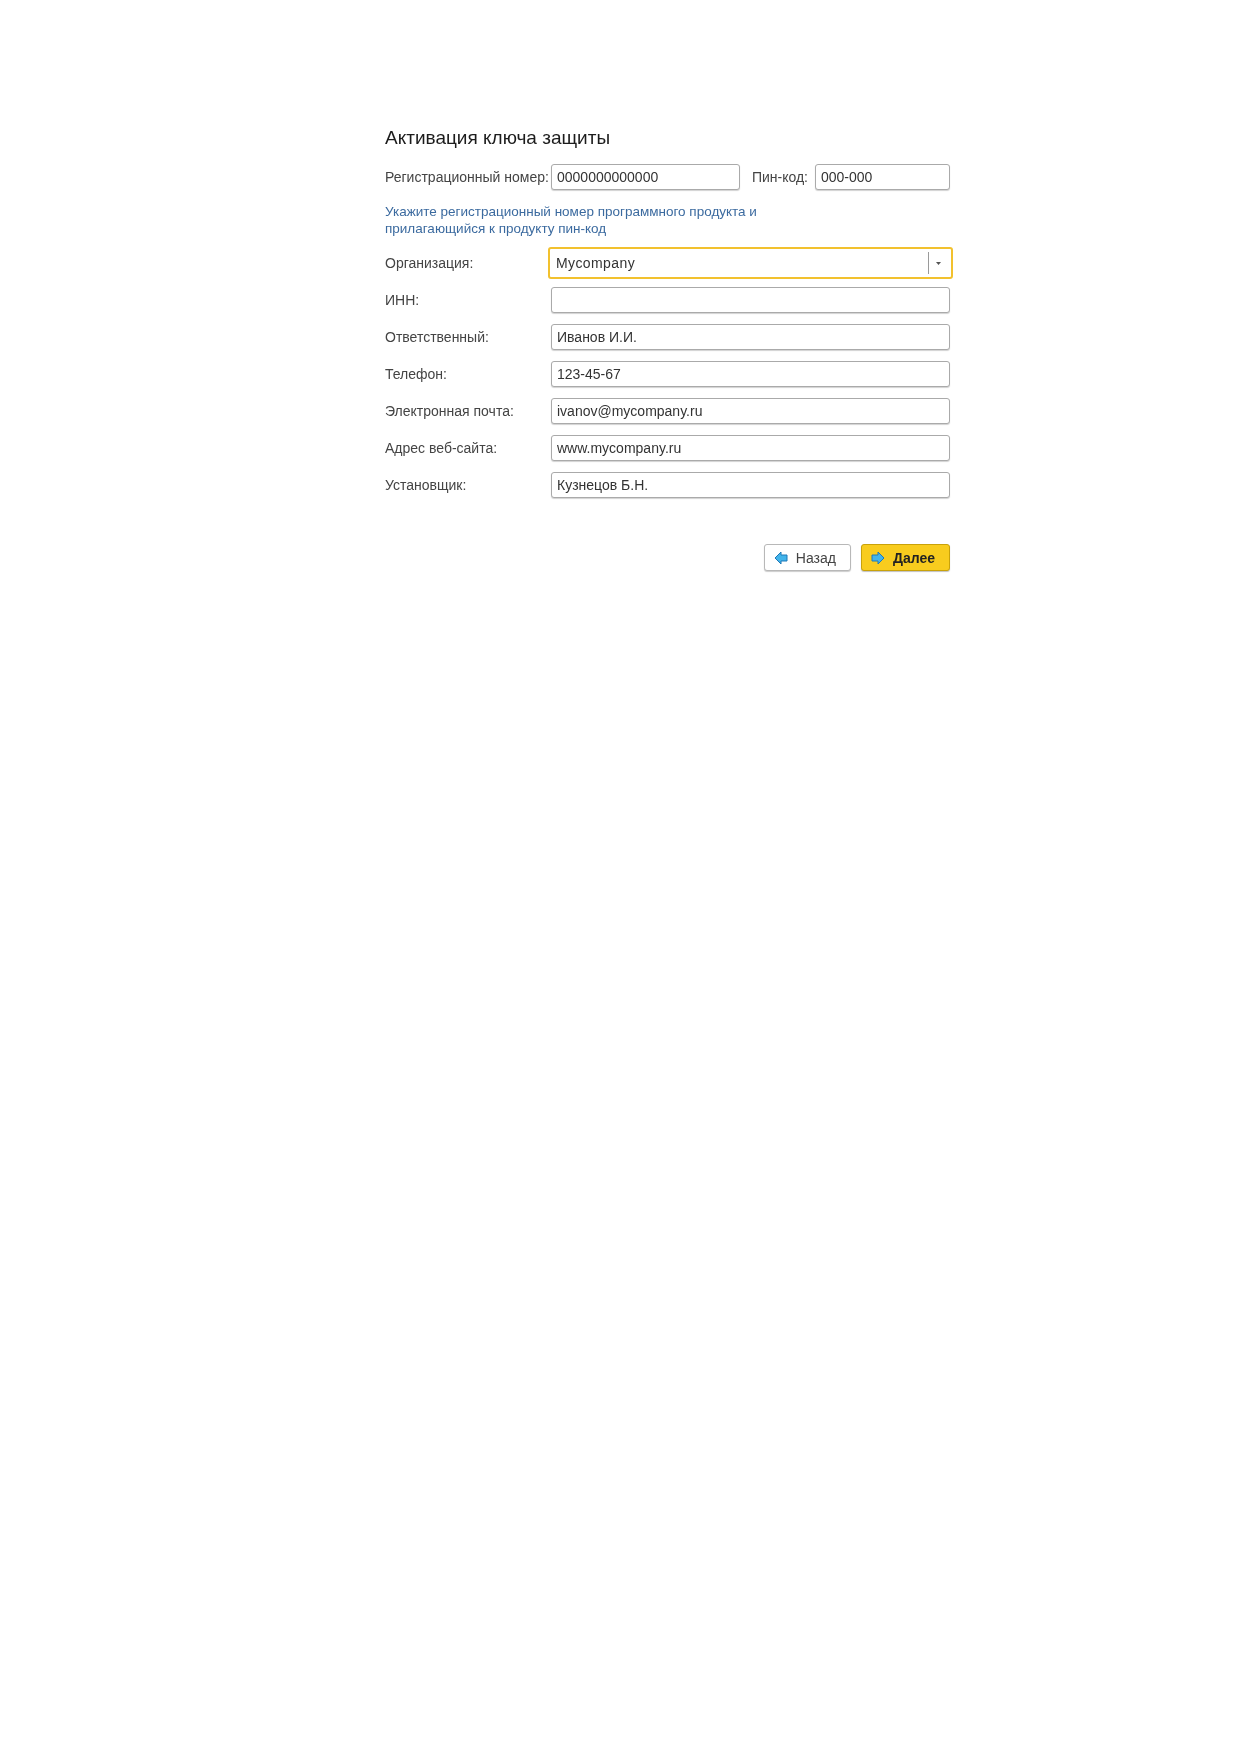 The image size is (1239, 1752). What do you see at coordinates (750, 411) in the screenshot?
I see `input-field: ivanov@mycompany.ru` at bounding box center [750, 411].